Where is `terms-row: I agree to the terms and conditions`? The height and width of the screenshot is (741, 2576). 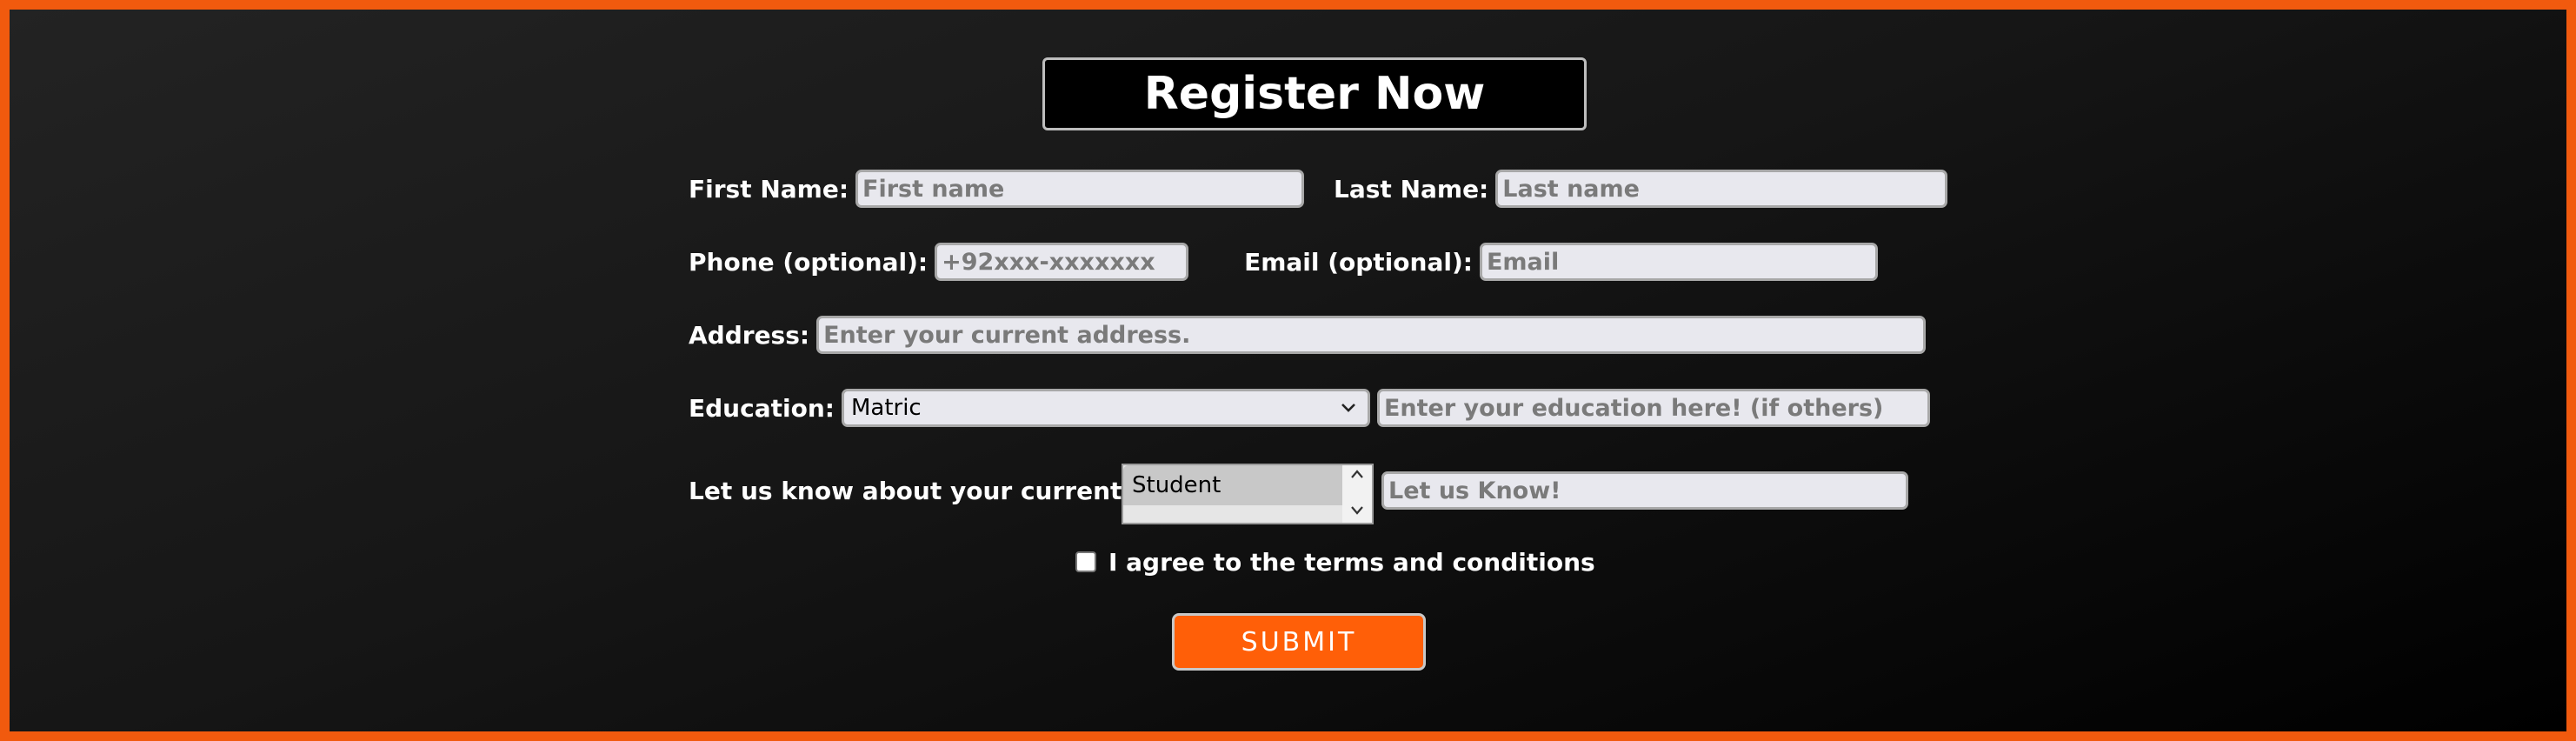 terms-row: I agree to the terms and conditions is located at coordinates (1335, 561).